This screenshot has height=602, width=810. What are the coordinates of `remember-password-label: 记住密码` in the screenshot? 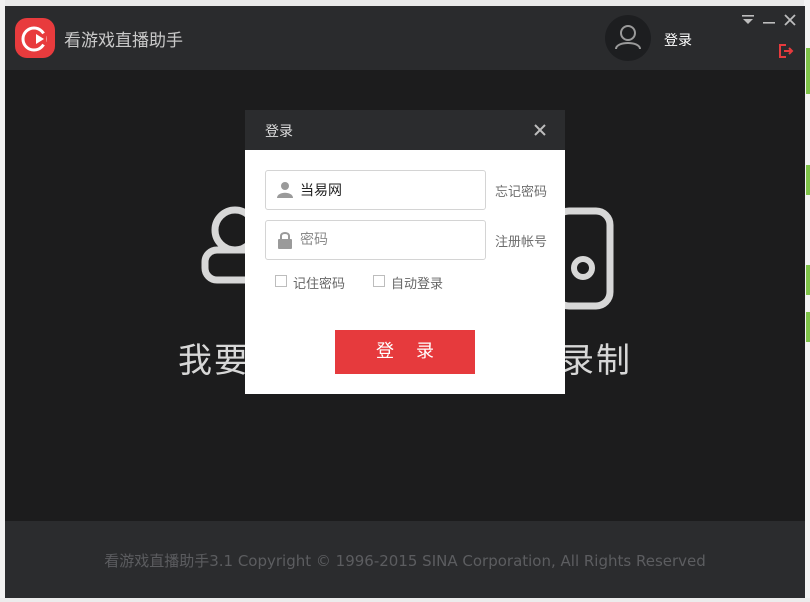 It's located at (319, 284).